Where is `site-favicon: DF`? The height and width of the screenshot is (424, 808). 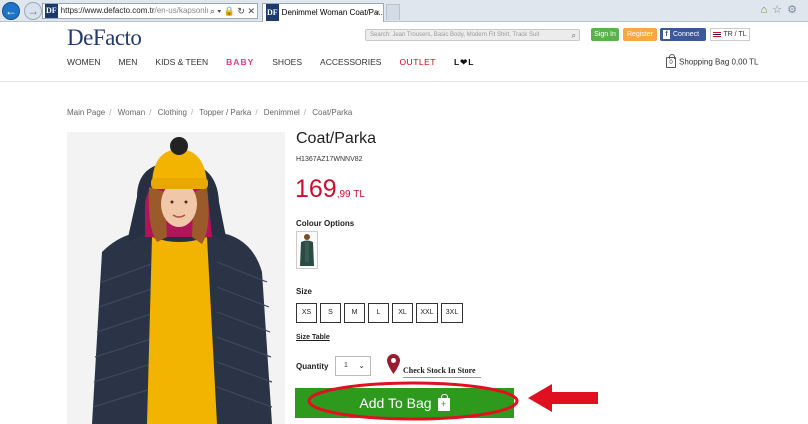
site-favicon: DF is located at coordinates (51, 11).